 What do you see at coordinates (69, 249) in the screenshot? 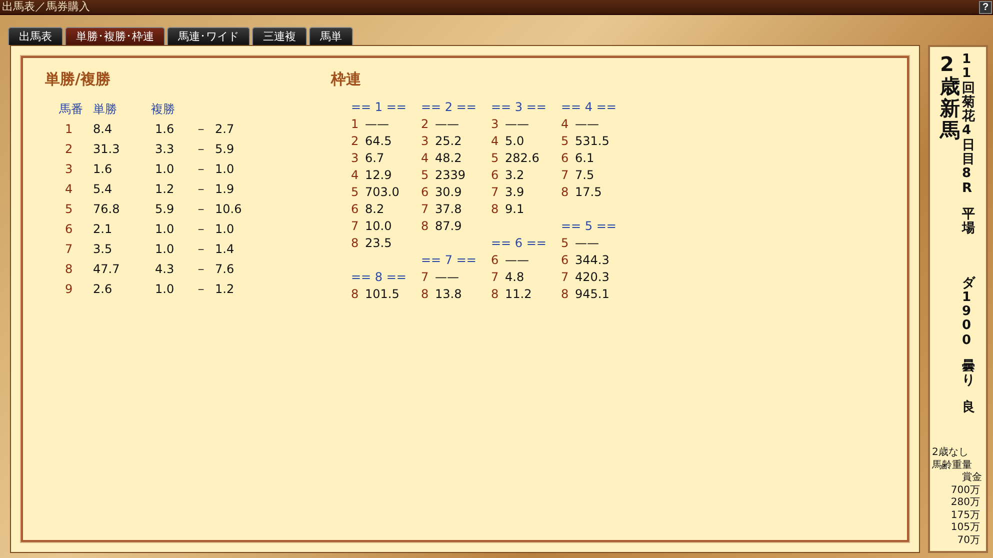
I see `horse-number: 7` at bounding box center [69, 249].